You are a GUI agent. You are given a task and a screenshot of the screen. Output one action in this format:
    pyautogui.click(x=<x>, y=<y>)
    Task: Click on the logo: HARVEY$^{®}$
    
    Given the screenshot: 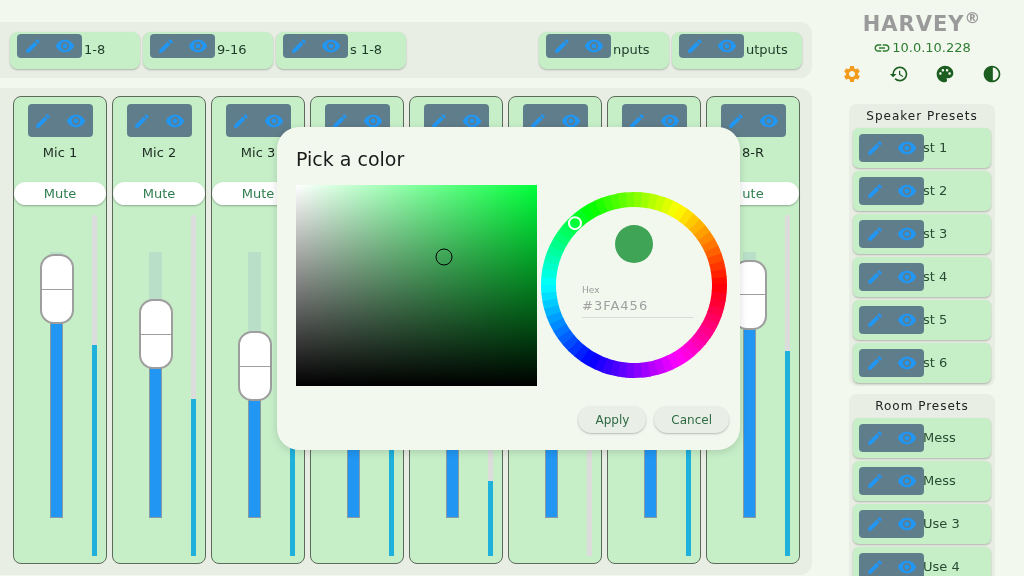 What is the action you would take?
    pyautogui.click(x=922, y=24)
    